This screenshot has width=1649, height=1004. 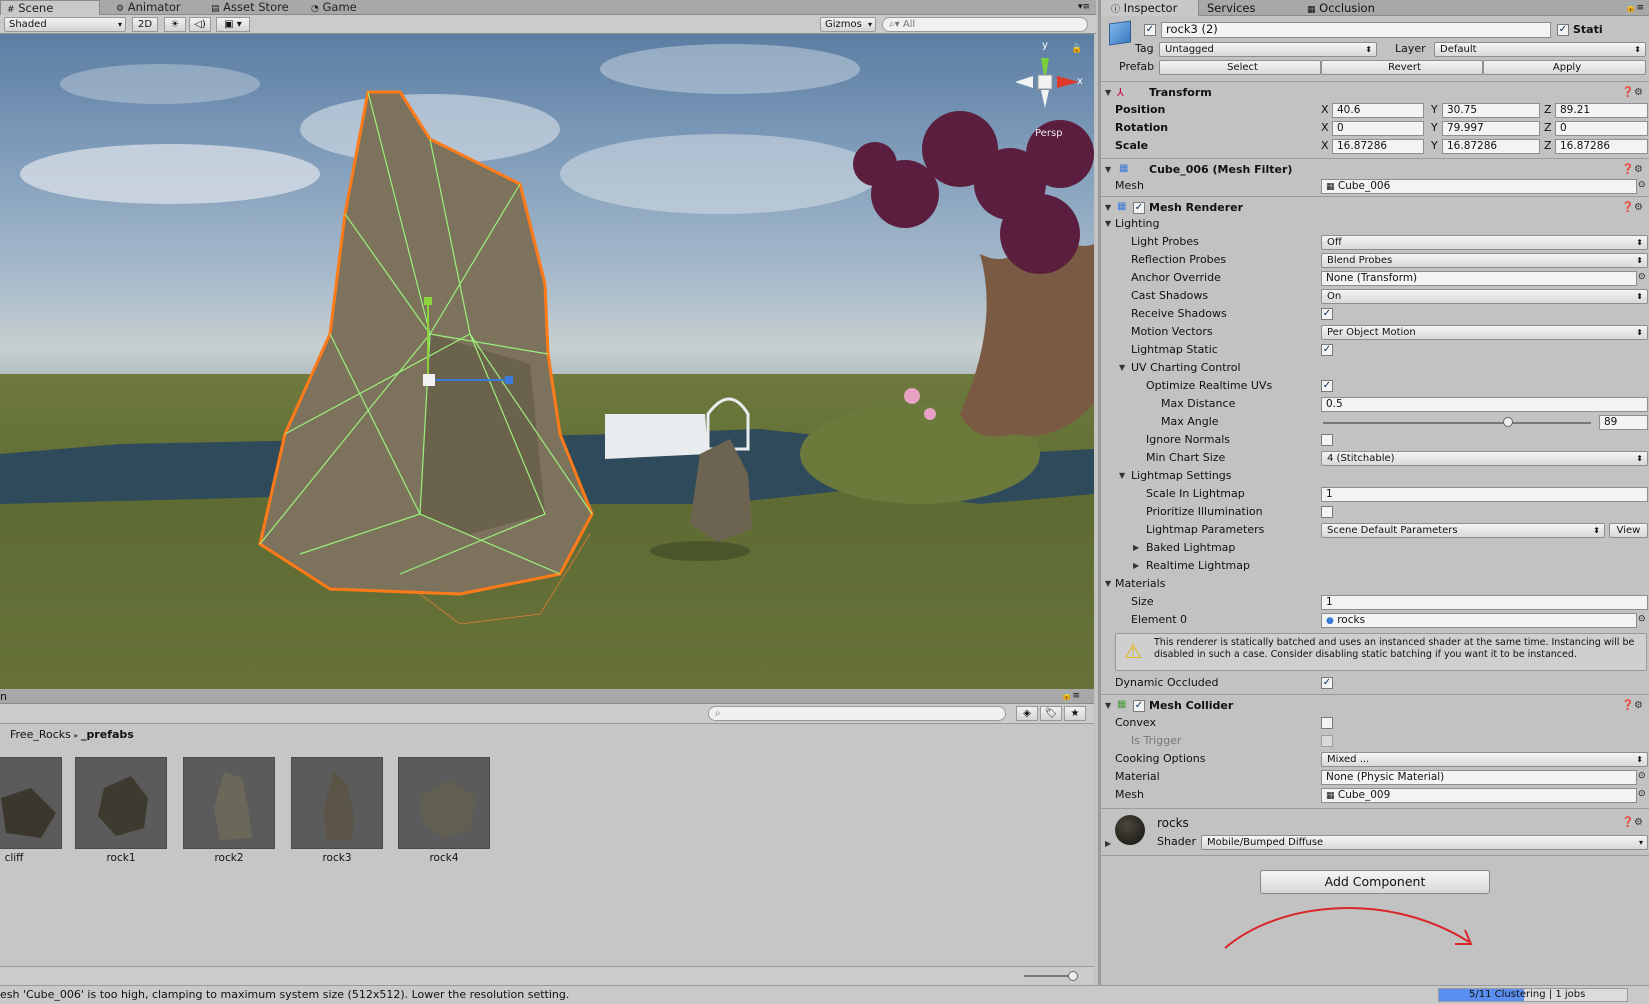 What do you see at coordinates (1402, 67) in the screenshot?
I see `prefab-revert-button: Revert` at bounding box center [1402, 67].